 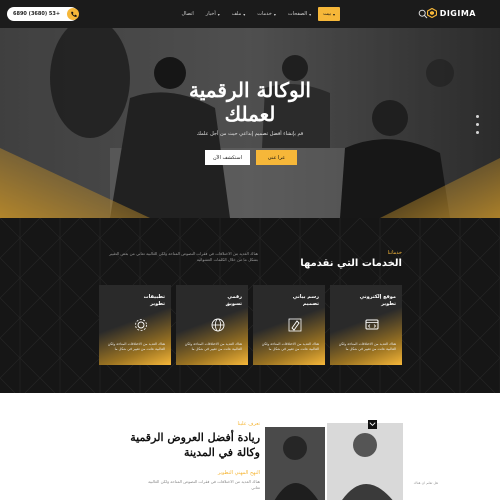 What do you see at coordinates (217, 301) in the screenshot?
I see `card-title: رقمي تسويق` at bounding box center [217, 301].